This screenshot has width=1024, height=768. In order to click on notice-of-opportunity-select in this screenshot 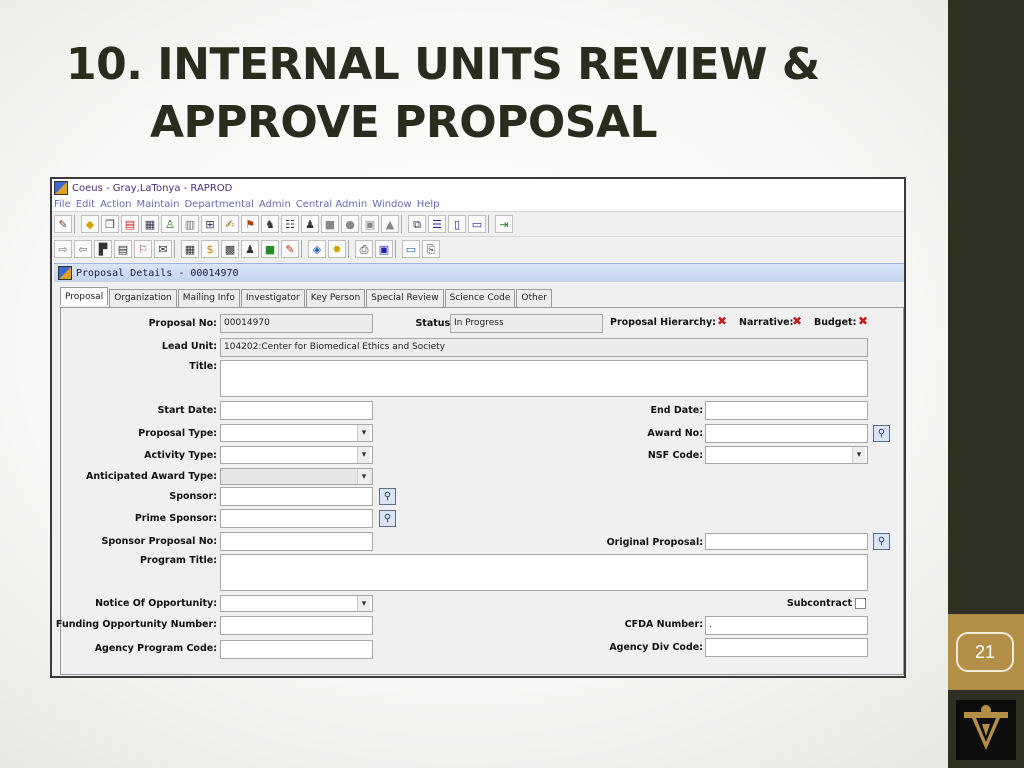, I will do `click(296, 603)`.